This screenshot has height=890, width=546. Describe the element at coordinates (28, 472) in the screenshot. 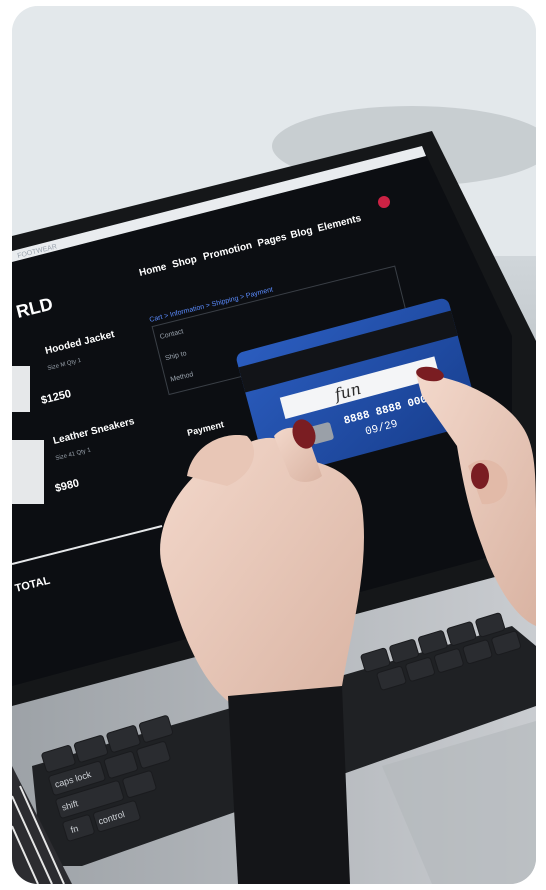

I see `product-2-thumbnail` at that location.